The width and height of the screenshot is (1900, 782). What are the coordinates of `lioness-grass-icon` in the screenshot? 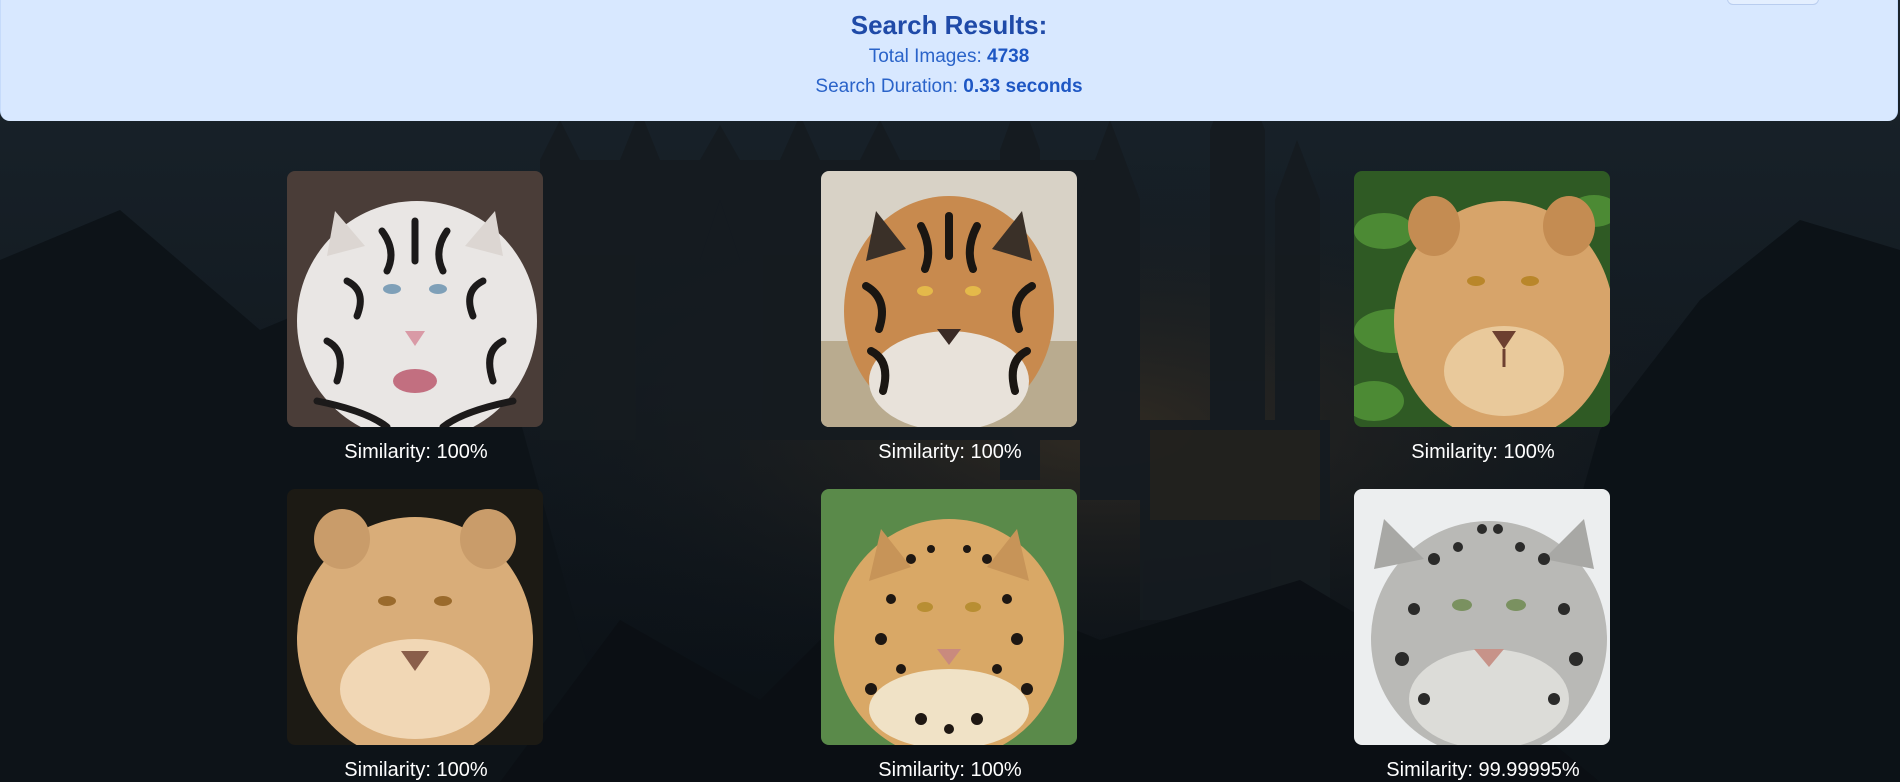 It's located at (1482, 299).